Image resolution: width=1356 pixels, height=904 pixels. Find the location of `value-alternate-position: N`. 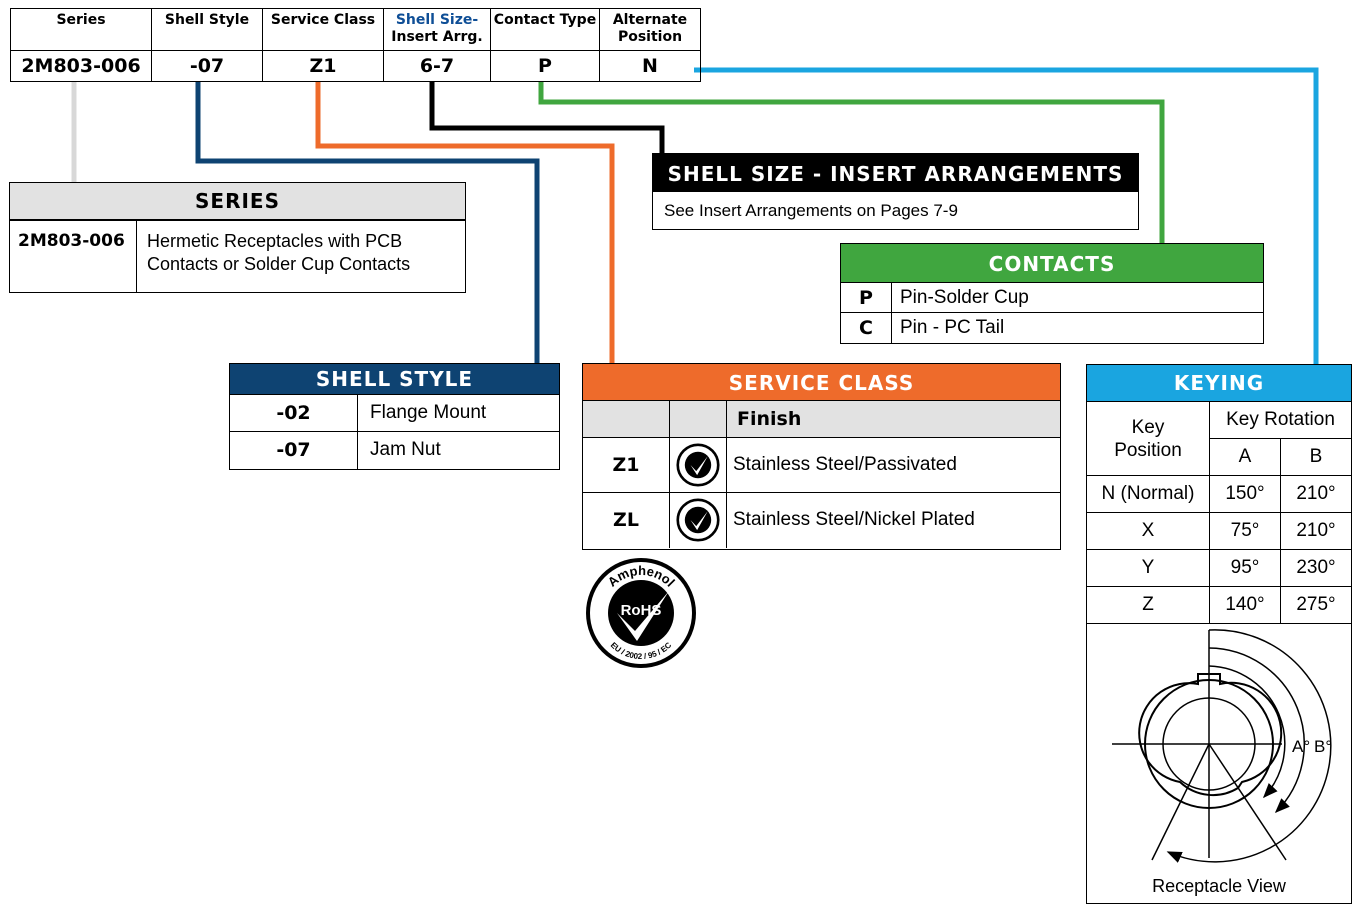

value-alternate-position: N is located at coordinates (650, 66).